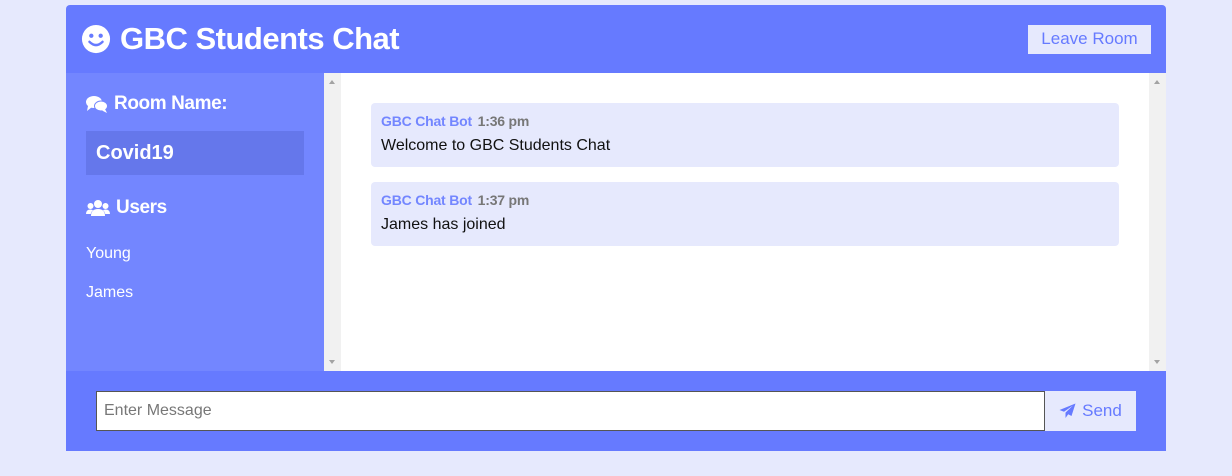 Image resolution: width=1232 pixels, height=476 pixels. What do you see at coordinates (503, 200) in the screenshot?
I see `message-time: 1:37 pm` at bounding box center [503, 200].